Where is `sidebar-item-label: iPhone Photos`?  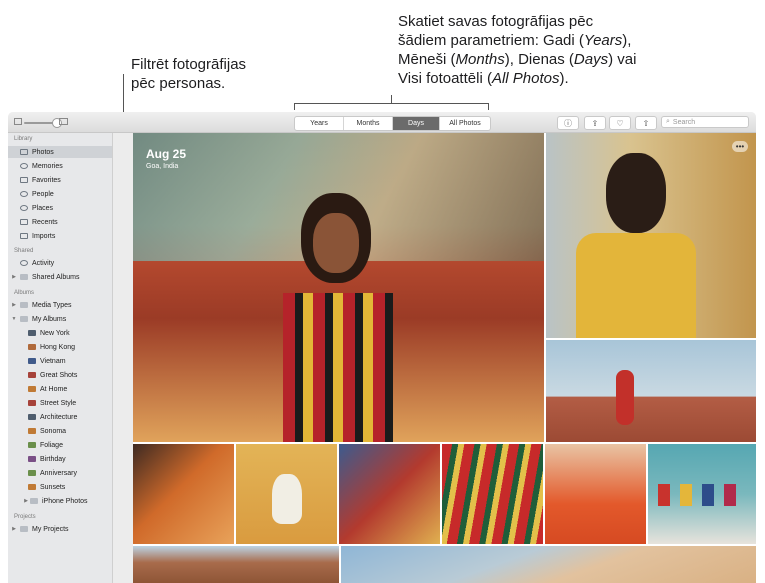
sidebar-item-label: iPhone Photos is located at coordinates (65, 501).